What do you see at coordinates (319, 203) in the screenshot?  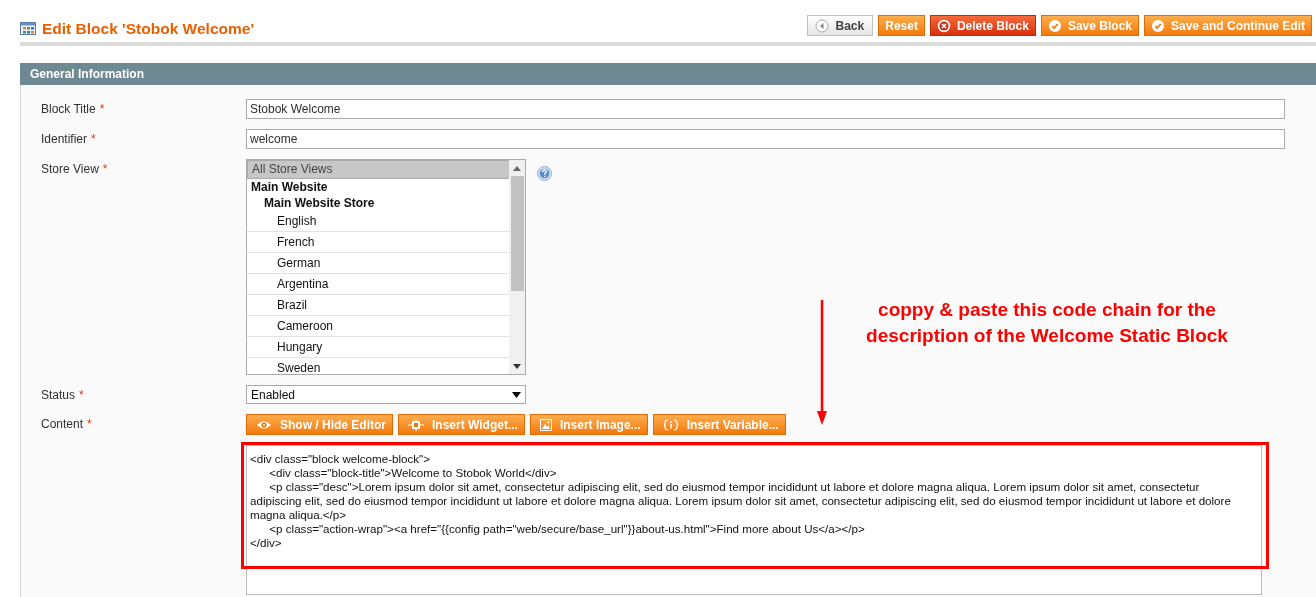 I see `option-group-label: Main Website Store` at bounding box center [319, 203].